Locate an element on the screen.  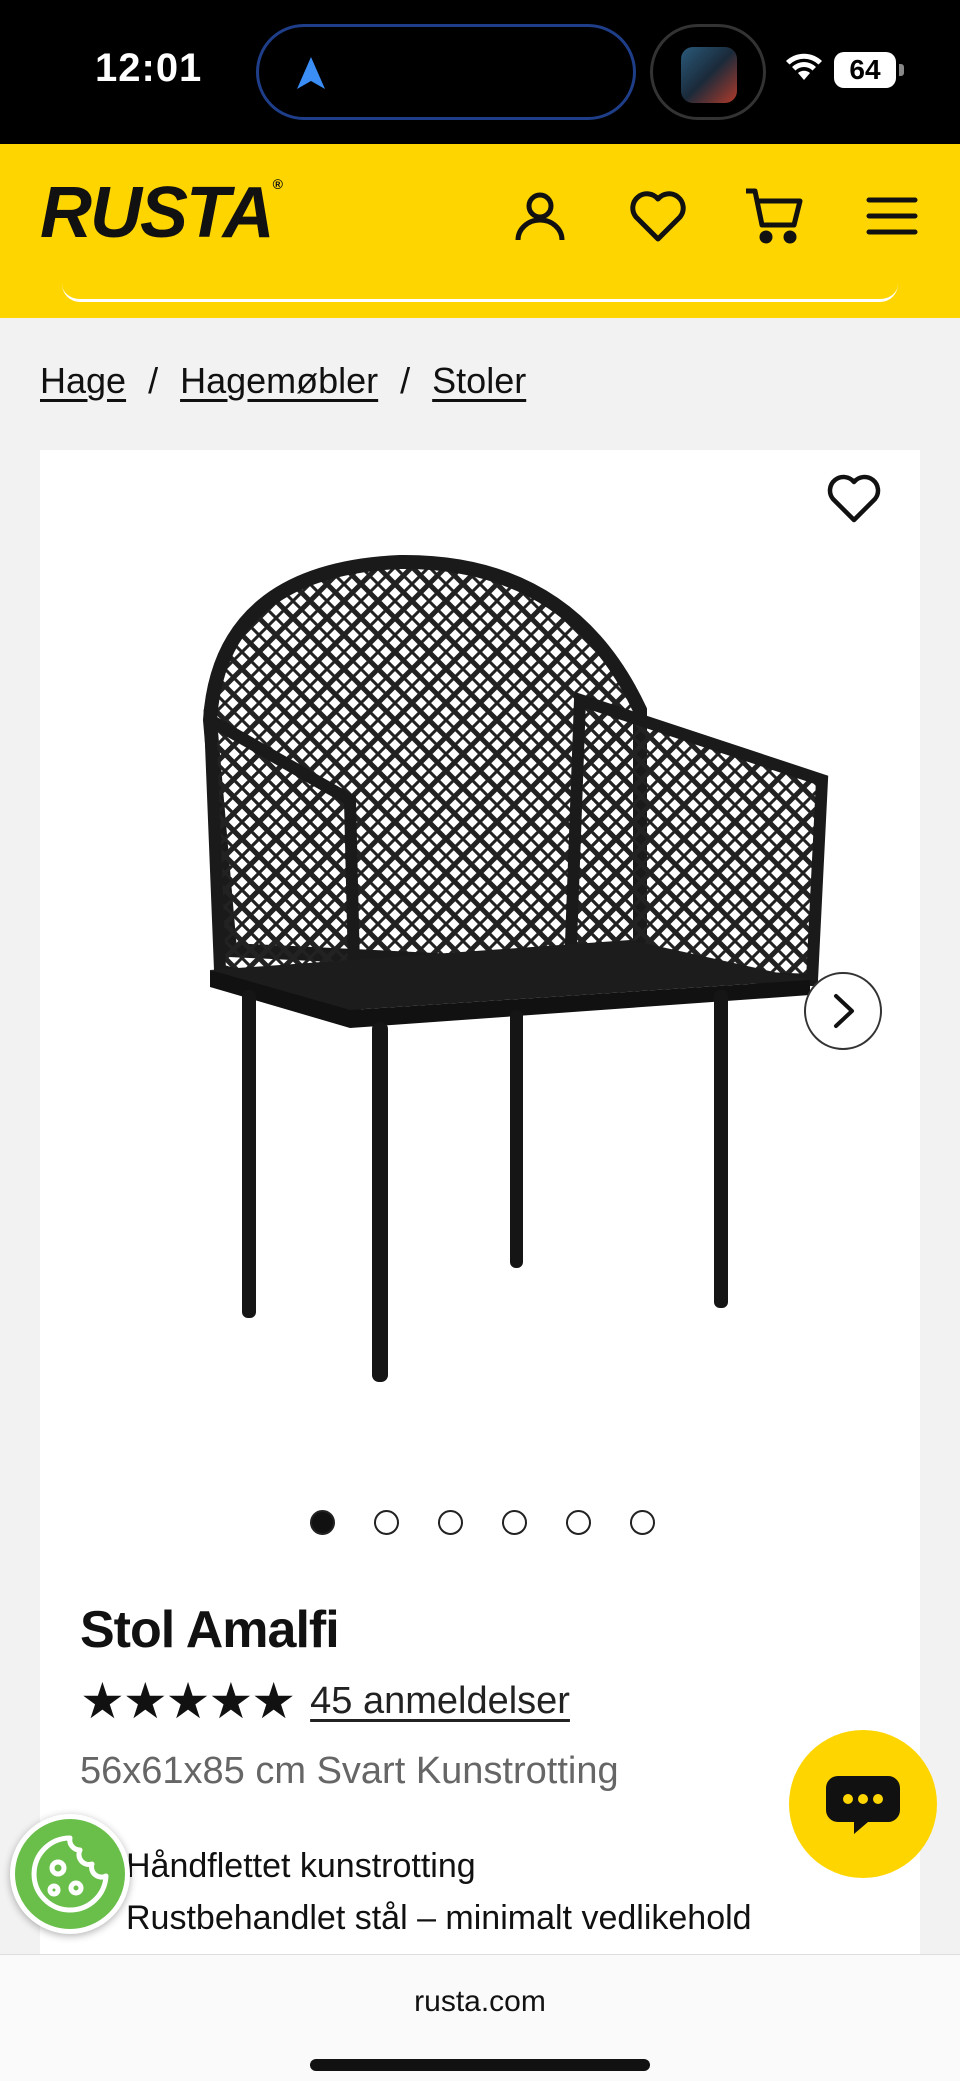
hamburger-menu-icon is located at coordinates (892, 216).